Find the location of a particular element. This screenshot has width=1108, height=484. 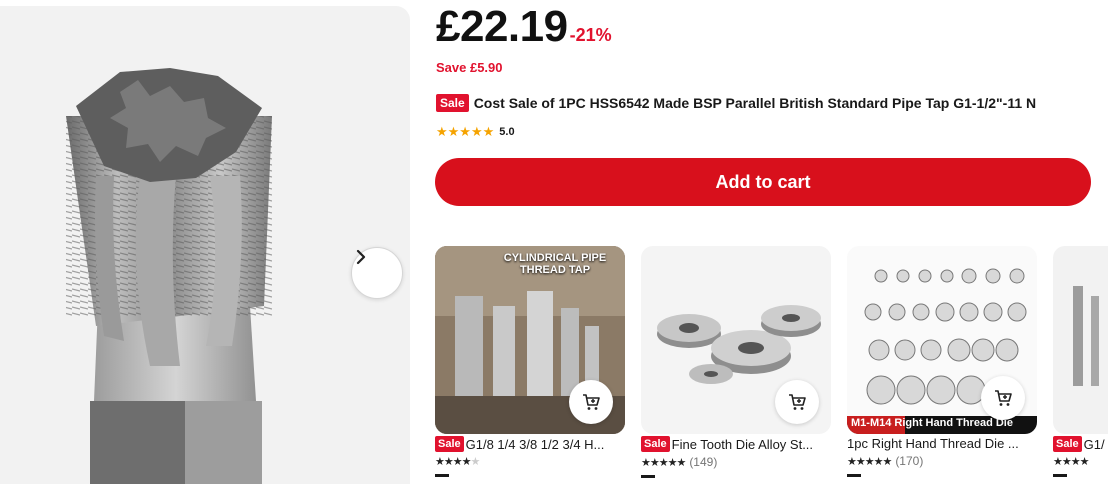

image-caption: CYLINDRICAL PIPE THREAD TAP is located at coordinates (555, 264).